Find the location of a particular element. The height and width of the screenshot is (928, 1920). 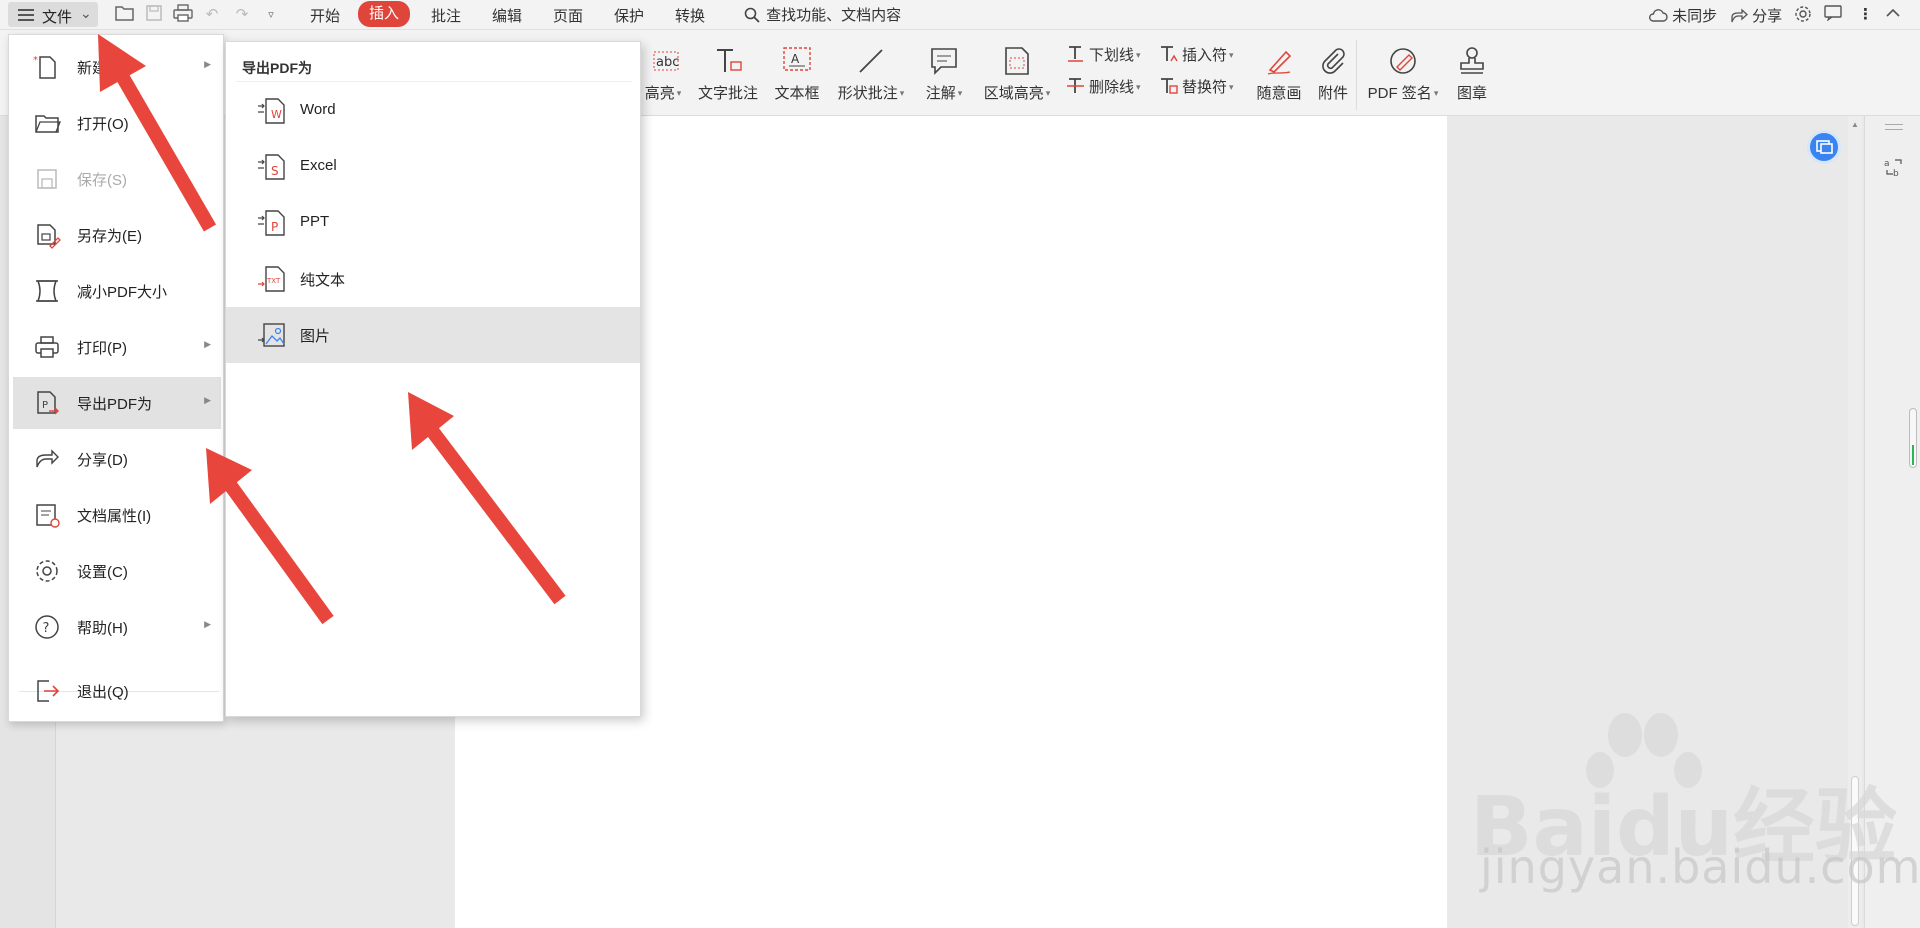

menu-item-open: 打开(O) is located at coordinates (117, 123).